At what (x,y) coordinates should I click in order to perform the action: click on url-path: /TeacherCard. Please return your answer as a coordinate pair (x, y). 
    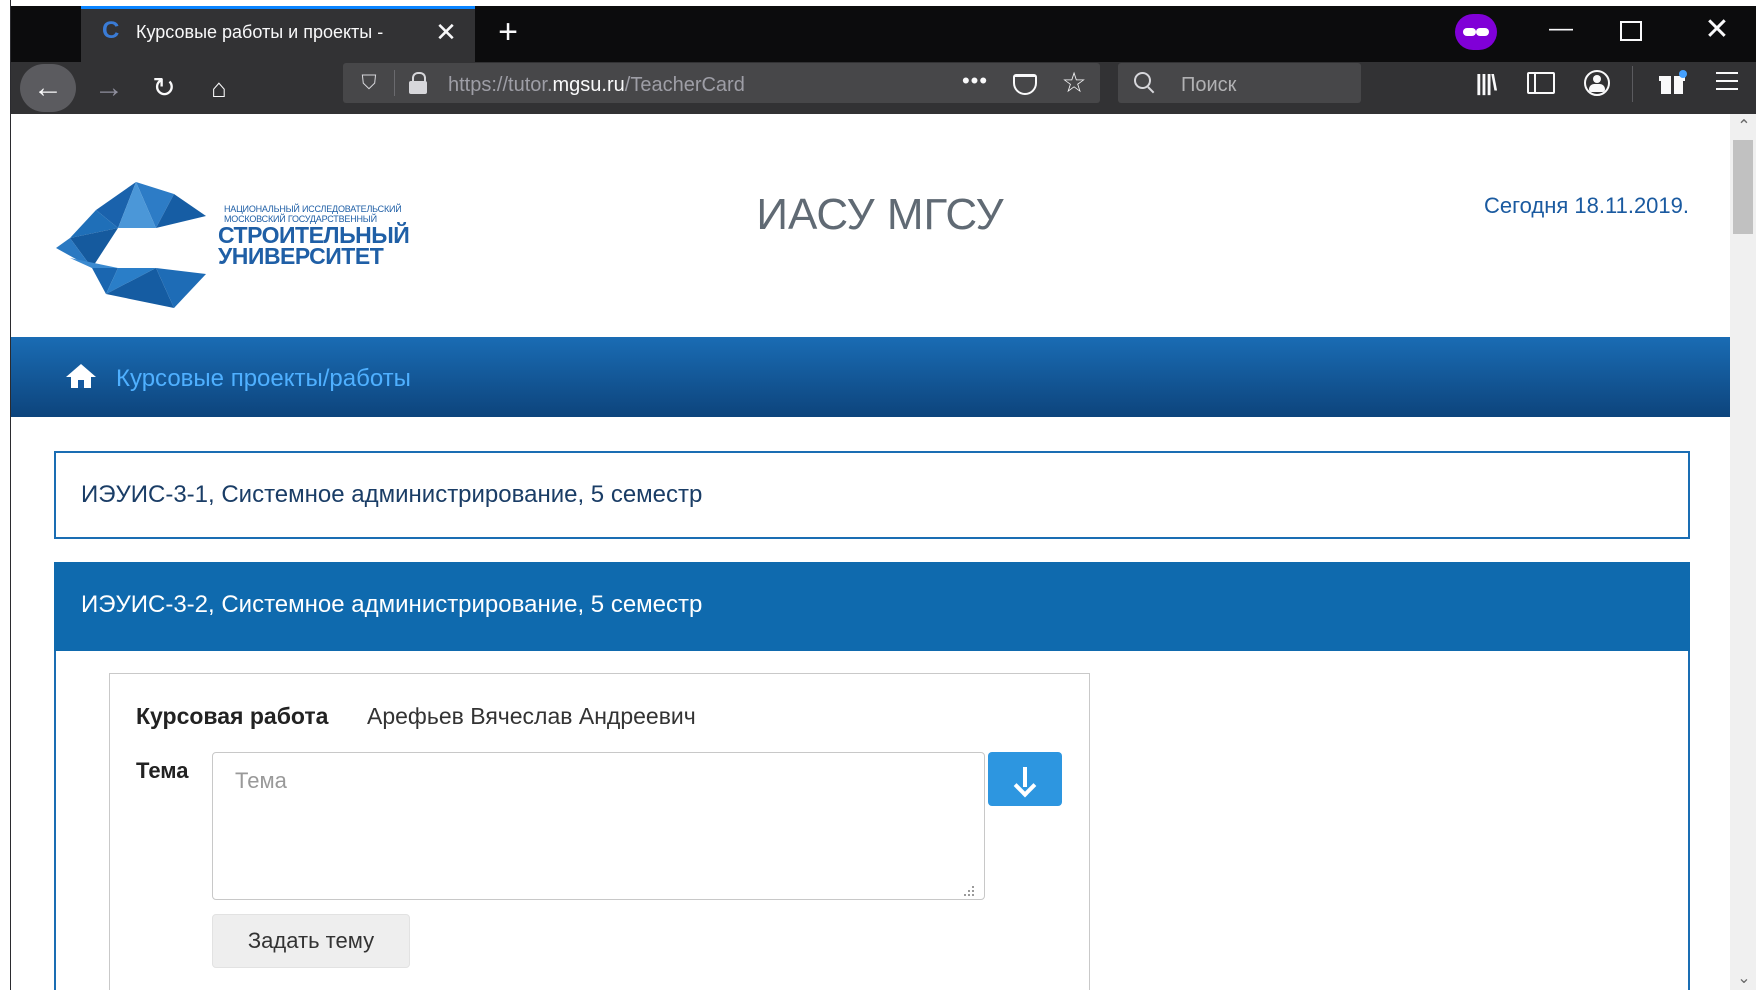
    Looking at the image, I should click on (684, 85).